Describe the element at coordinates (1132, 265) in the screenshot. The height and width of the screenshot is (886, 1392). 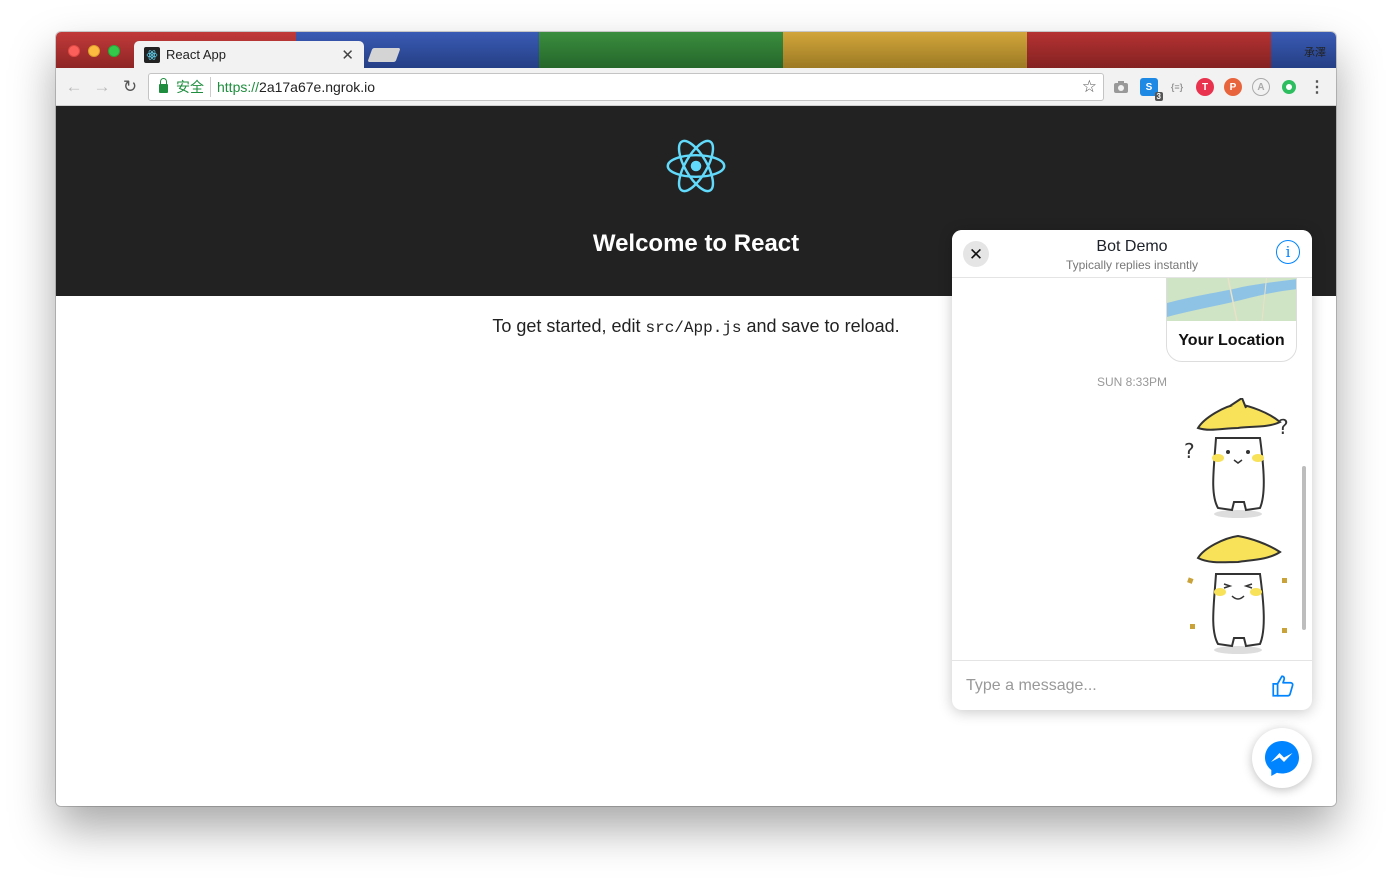
I see `chat-status: Typically replies instantly` at that location.